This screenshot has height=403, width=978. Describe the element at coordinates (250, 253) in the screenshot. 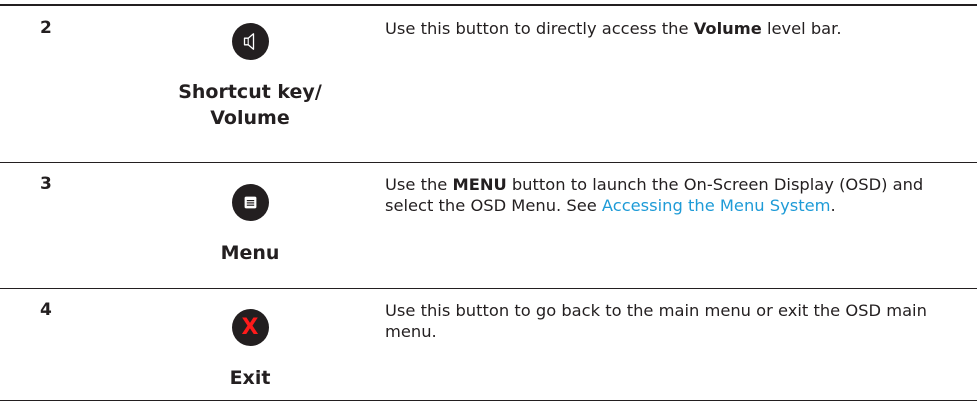

I see `button-label: Menu` at that location.